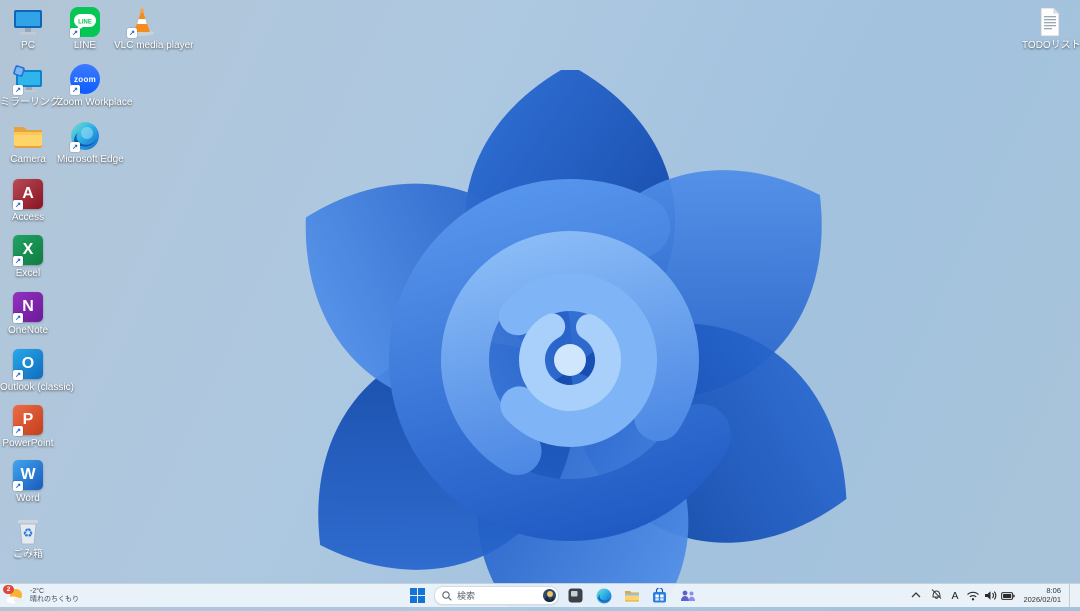  I want to click on icon-label: Word, so click(28, 498).